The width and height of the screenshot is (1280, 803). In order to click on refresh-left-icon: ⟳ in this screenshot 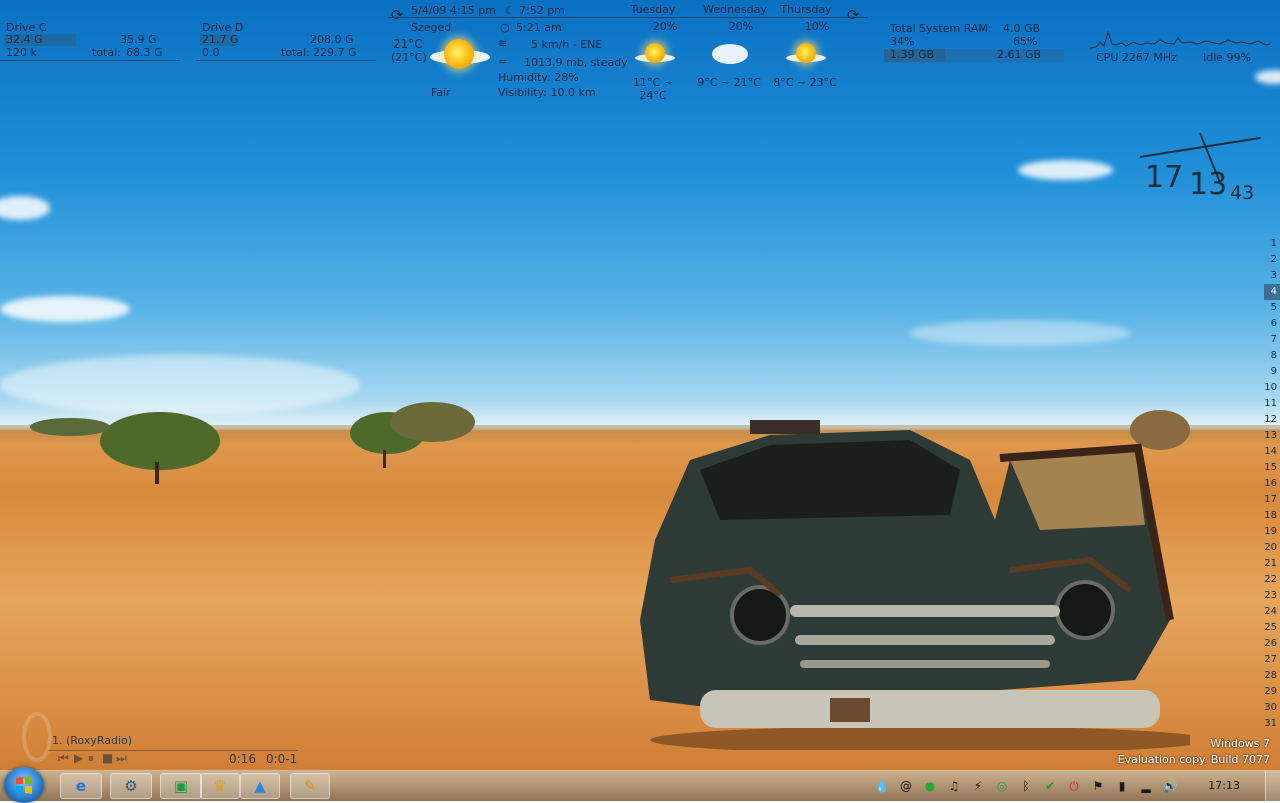, I will do `click(397, 15)`.